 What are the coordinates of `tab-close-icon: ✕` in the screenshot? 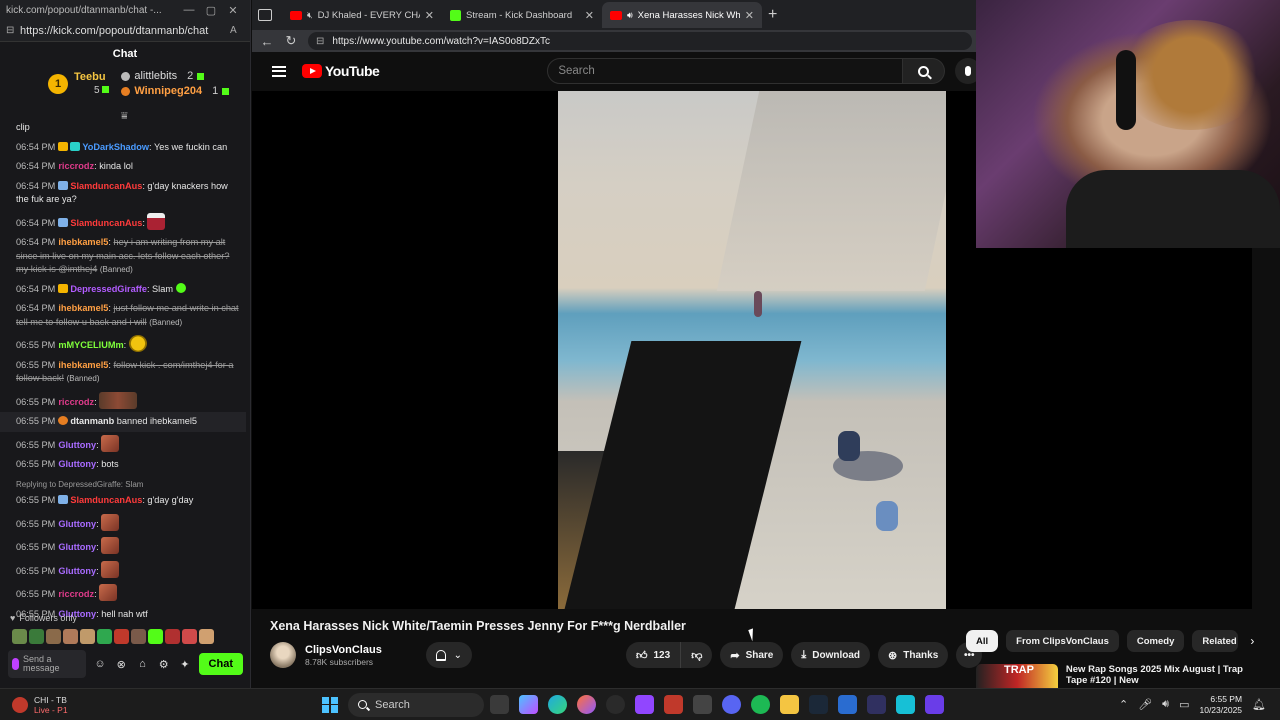 It's located at (749, 15).